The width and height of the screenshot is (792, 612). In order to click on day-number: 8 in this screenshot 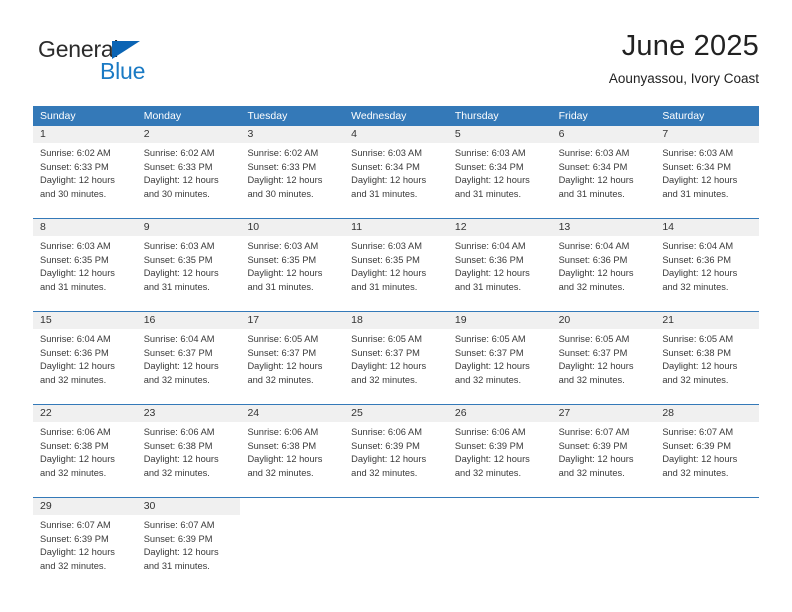, I will do `click(43, 227)`.